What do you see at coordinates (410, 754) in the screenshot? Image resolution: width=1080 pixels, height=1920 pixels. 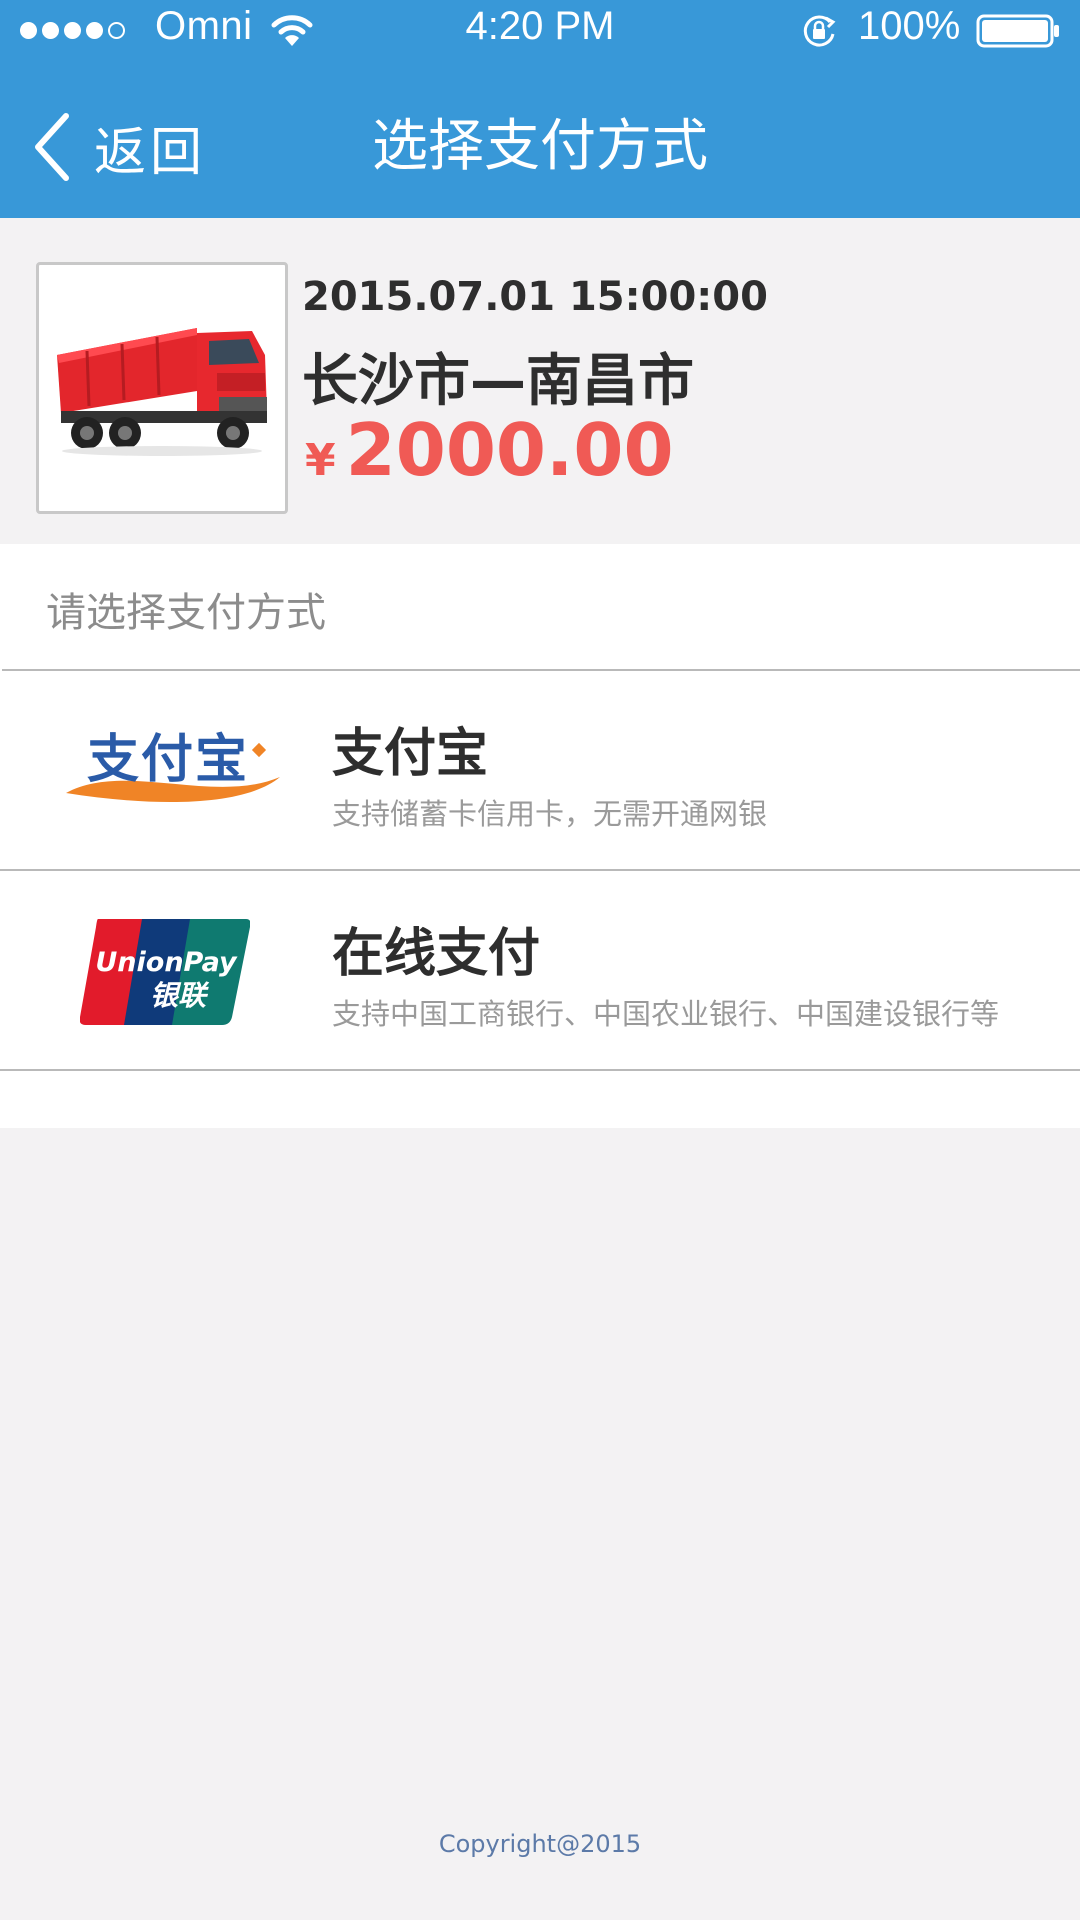 I see `alipay-name: 支付宝` at bounding box center [410, 754].